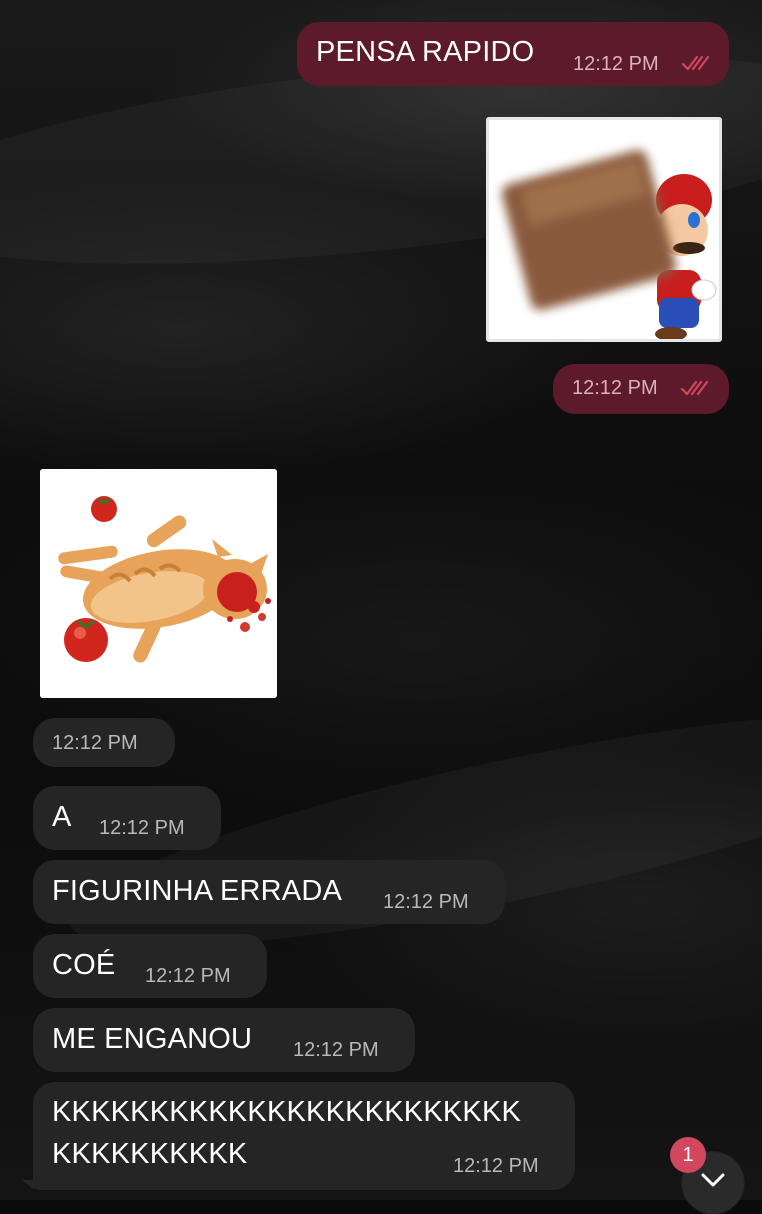 Image resolution: width=762 pixels, height=1214 pixels. Describe the element at coordinates (28, 1185) in the screenshot. I see `bubble-tail` at that location.